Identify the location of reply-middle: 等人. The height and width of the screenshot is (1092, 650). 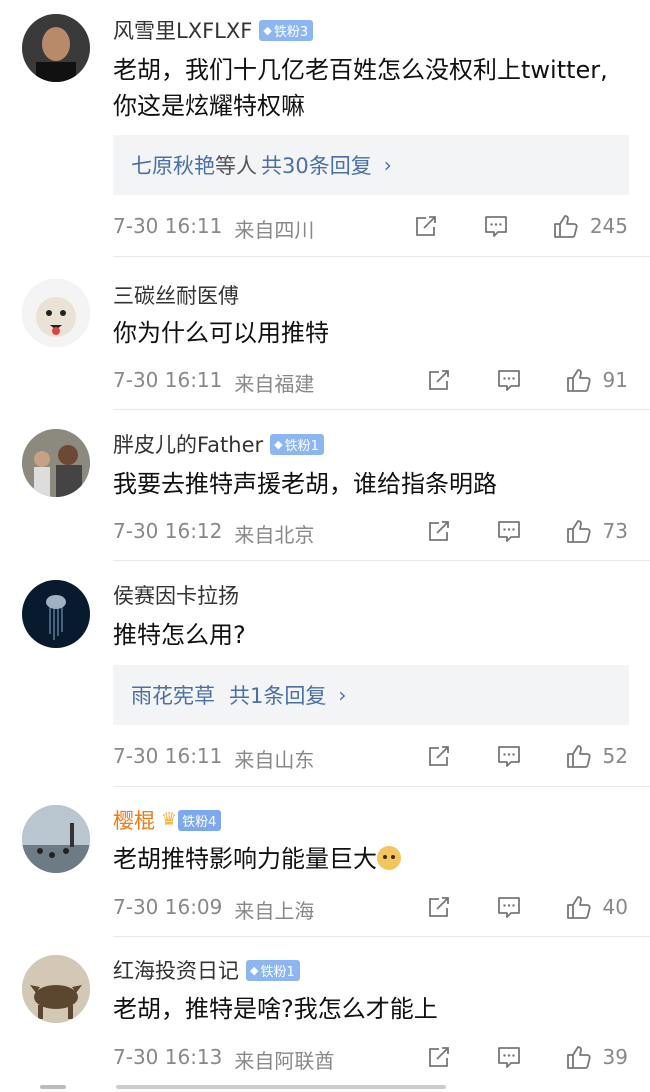
(236, 166).